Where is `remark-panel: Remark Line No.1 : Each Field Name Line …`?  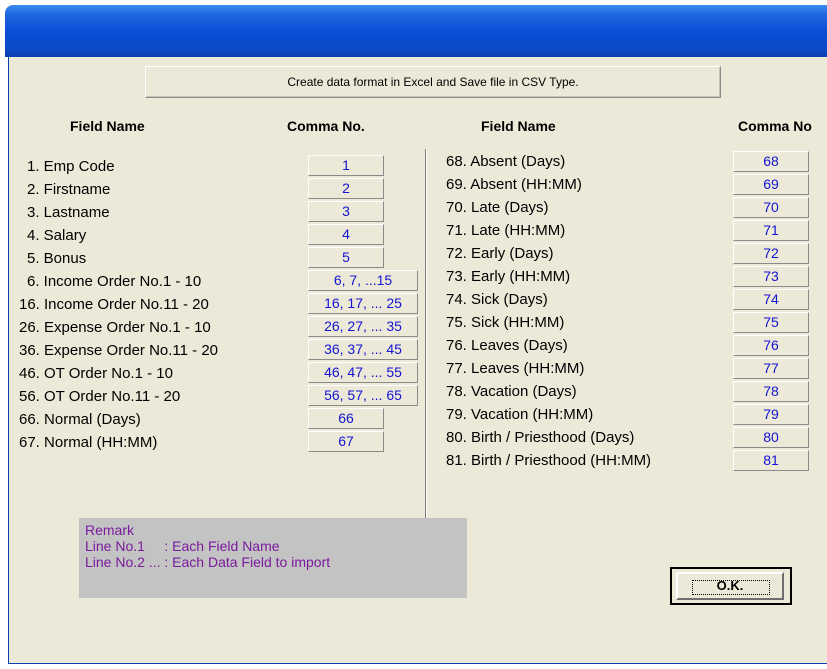
remark-panel: Remark Line No.1 : Each Field Name Line … is located at coordinates (273, 558).